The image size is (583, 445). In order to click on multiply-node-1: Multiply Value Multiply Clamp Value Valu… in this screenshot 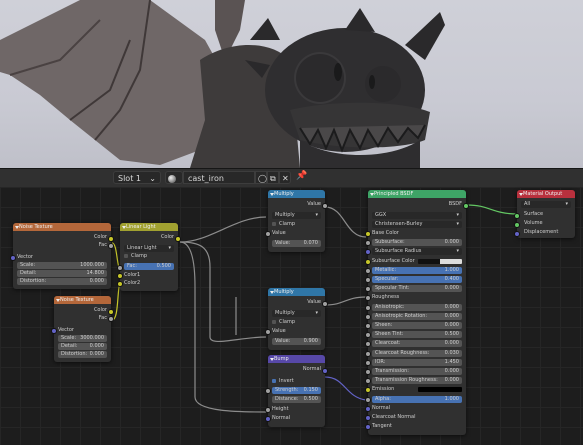, I will do `click(296, 221)`.